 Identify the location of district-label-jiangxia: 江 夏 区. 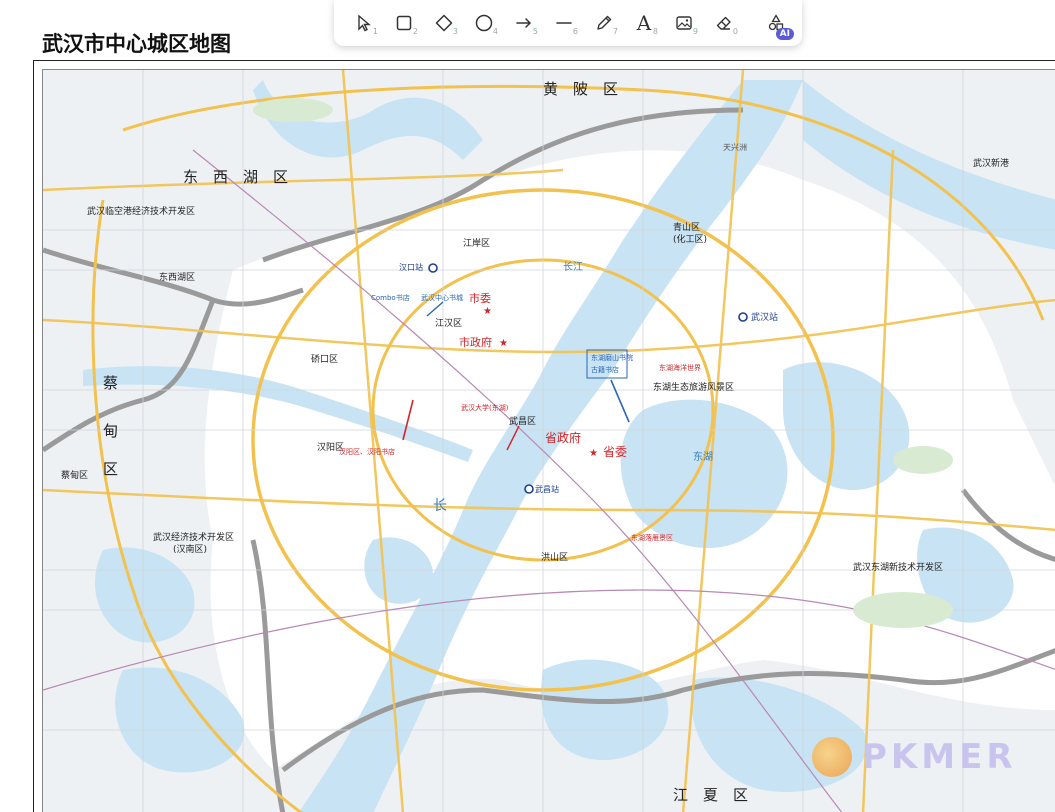
(710, 795).